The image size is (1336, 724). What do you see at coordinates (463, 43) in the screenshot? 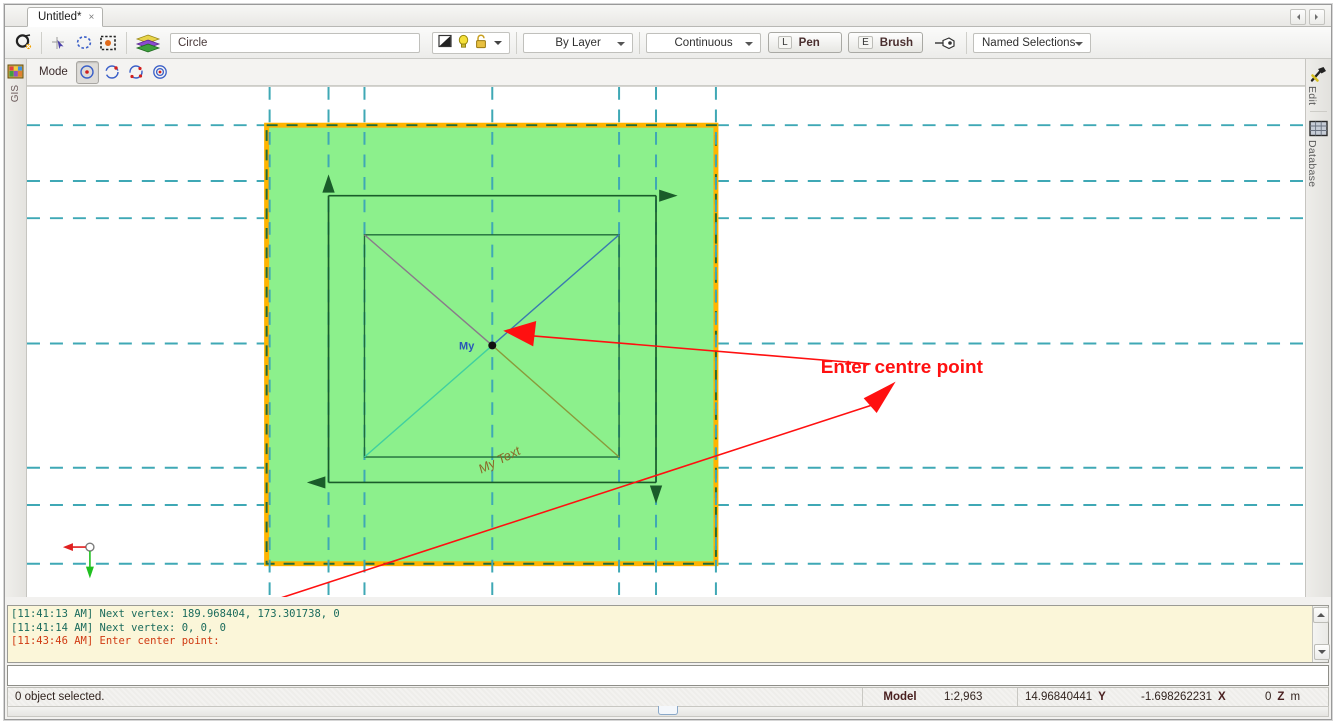
I see `light-bulb-icon` at bounding box center [463, 43].